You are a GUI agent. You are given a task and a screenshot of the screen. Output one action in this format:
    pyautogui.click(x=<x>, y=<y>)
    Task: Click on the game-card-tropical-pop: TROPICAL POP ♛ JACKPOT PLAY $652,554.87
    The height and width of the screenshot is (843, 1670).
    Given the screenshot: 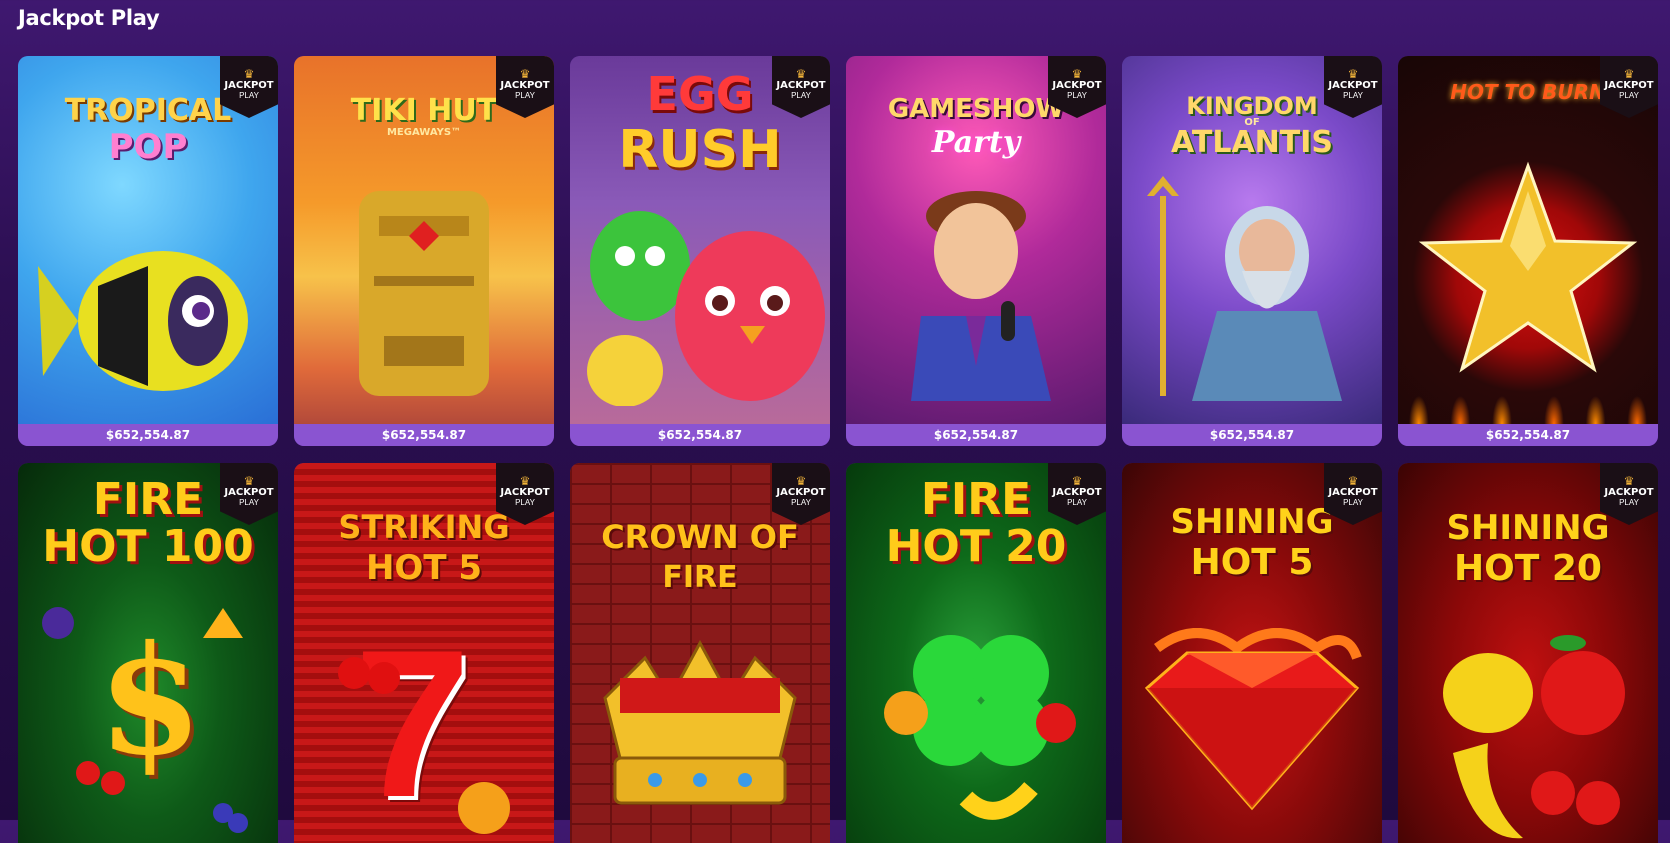 What is the action you would take?
    pyautogui.click(x=148, y=251)
    